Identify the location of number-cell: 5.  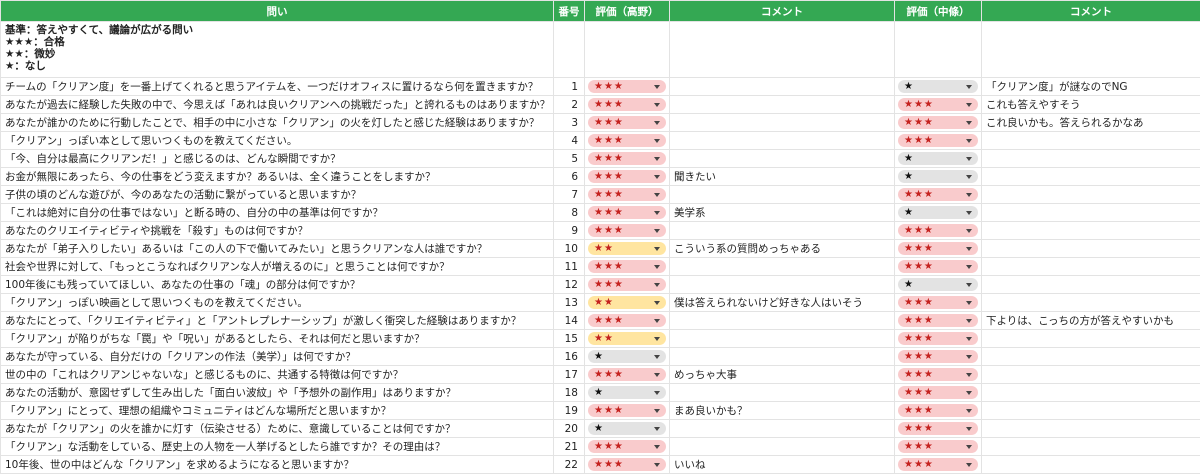
(569, 159).